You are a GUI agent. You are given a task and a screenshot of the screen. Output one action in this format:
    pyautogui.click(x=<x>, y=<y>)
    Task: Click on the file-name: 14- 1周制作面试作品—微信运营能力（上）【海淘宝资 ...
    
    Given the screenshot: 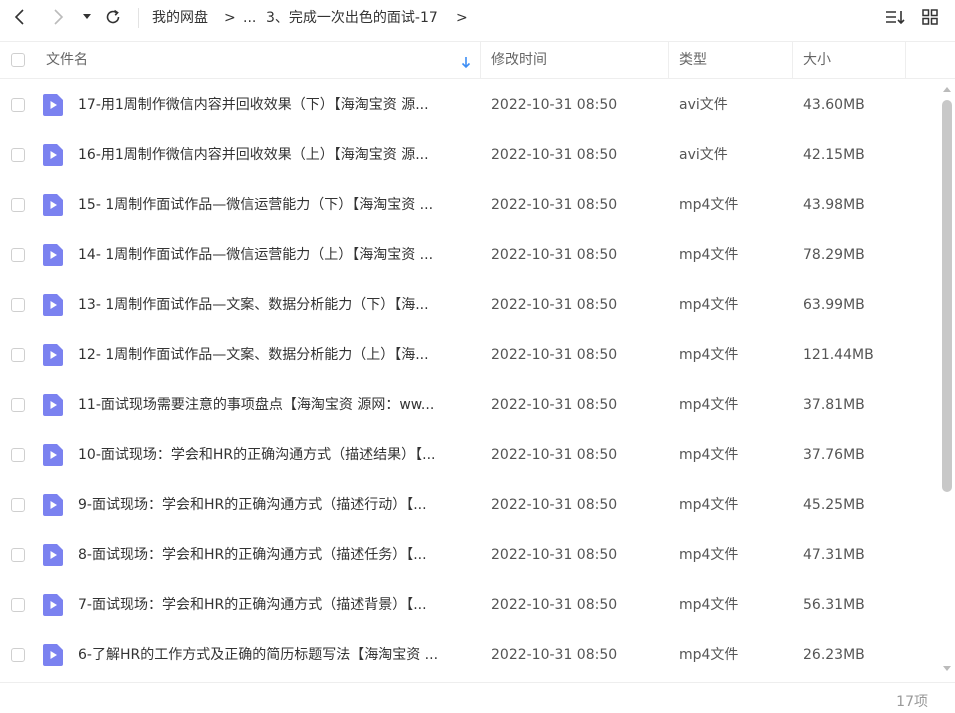 What is the action you would take?
    pyautogui.click(x=256, y=255)
    